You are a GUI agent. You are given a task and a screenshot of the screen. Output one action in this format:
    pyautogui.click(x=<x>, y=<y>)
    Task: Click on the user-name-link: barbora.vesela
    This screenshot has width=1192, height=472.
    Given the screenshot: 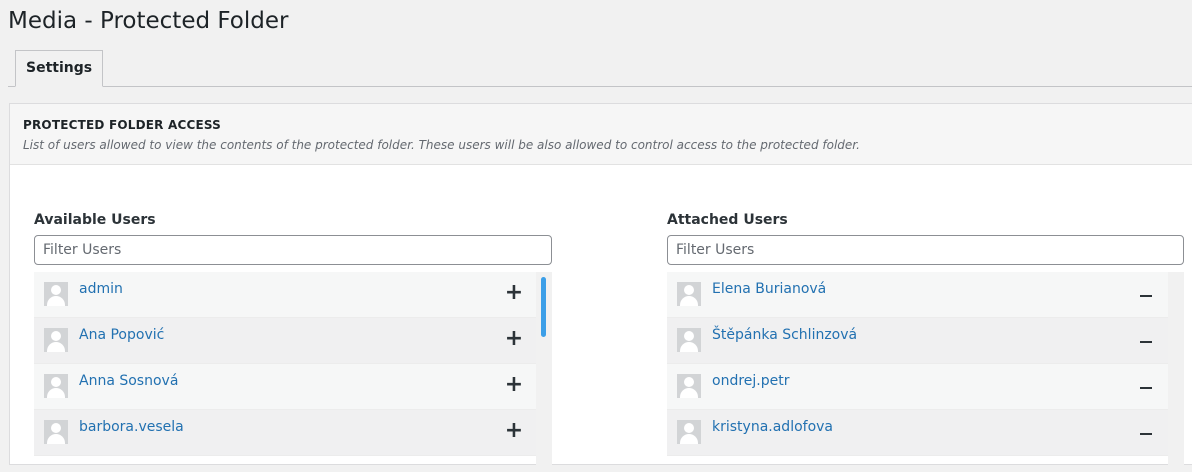 What is the action you would take?
    pyautogui.click(x=131, y=427)
    